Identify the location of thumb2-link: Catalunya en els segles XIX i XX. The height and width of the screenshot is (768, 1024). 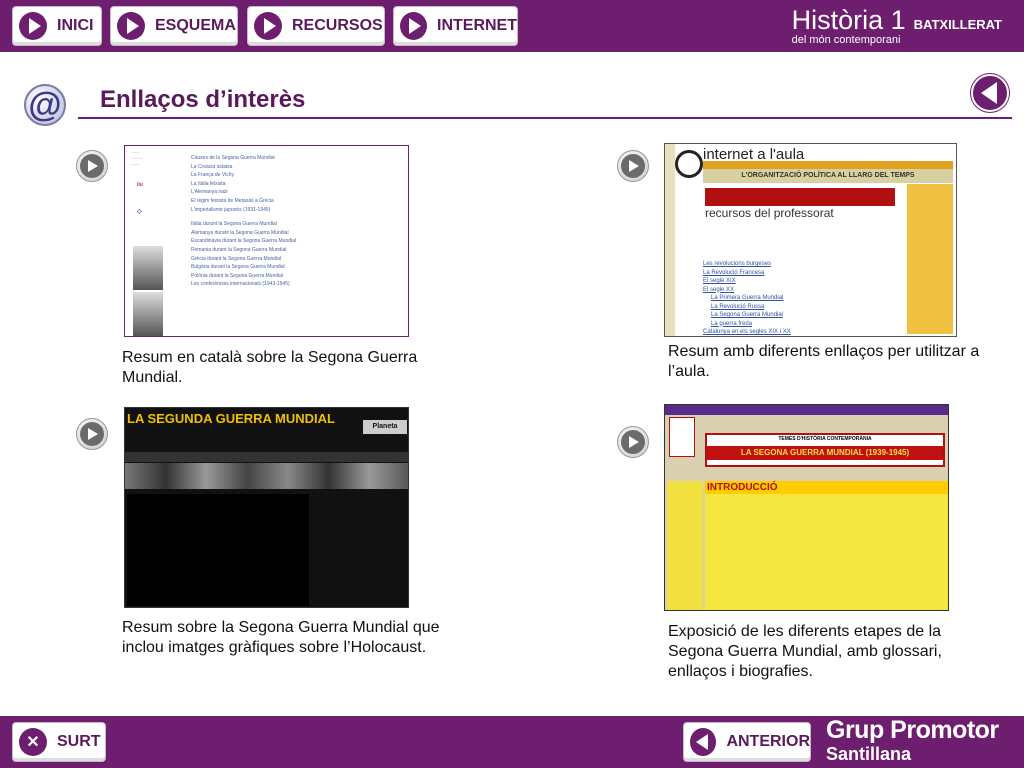
(747, 332).